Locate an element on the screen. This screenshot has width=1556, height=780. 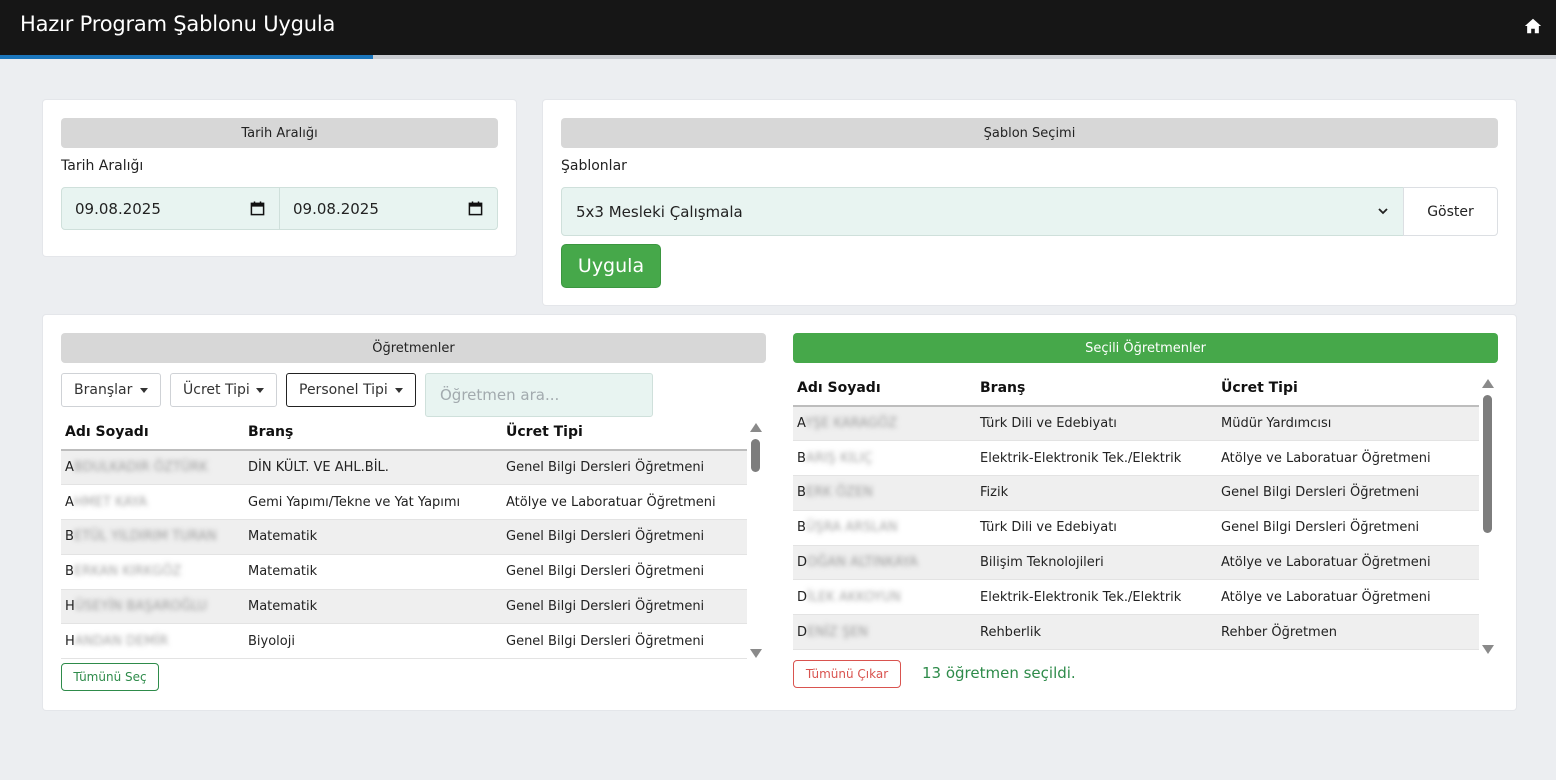
teacher-name-cell: DİLEK AKKOYUN is located at coordinates (884, 597).